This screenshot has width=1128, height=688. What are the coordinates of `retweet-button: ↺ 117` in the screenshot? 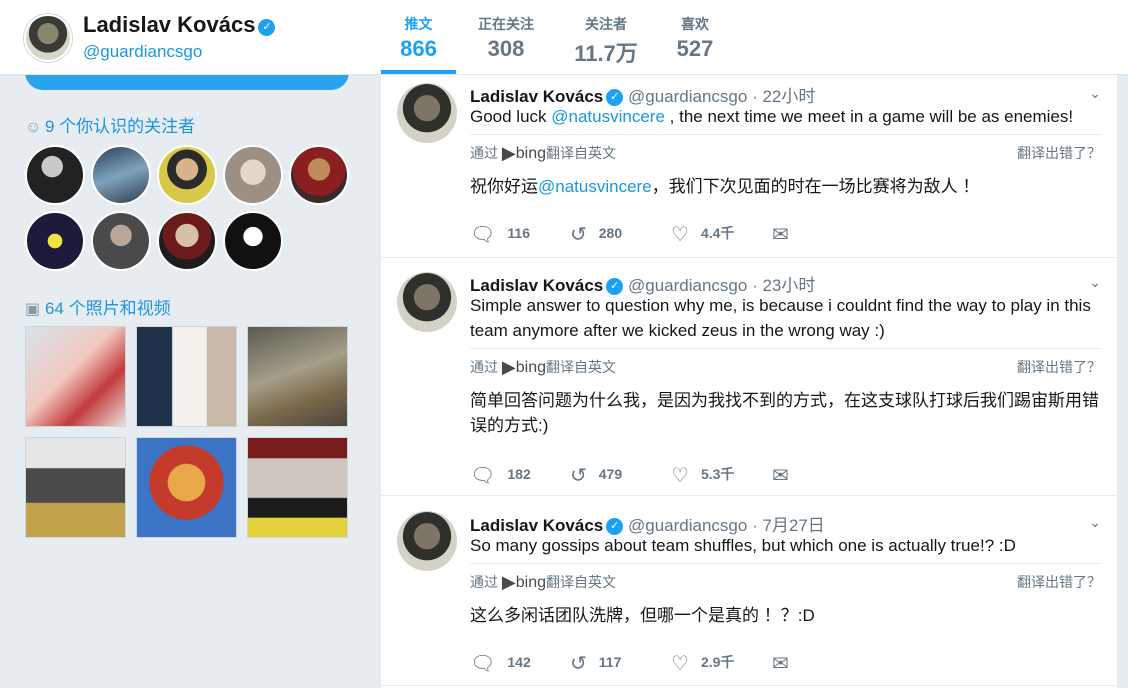 It's located at (595, 663).